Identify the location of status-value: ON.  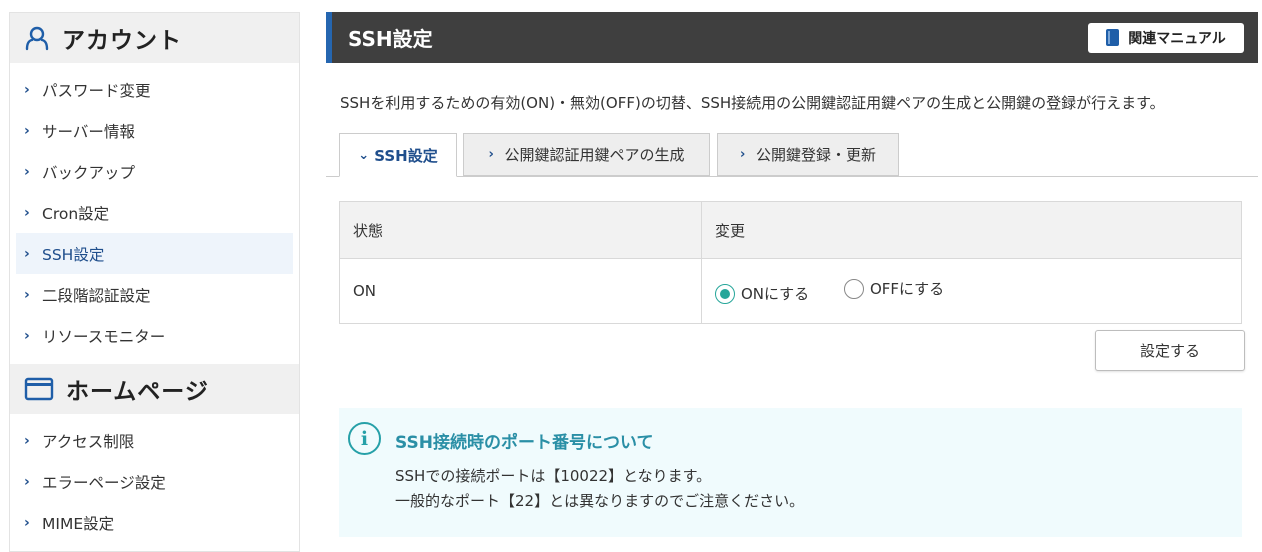
(520, 291).